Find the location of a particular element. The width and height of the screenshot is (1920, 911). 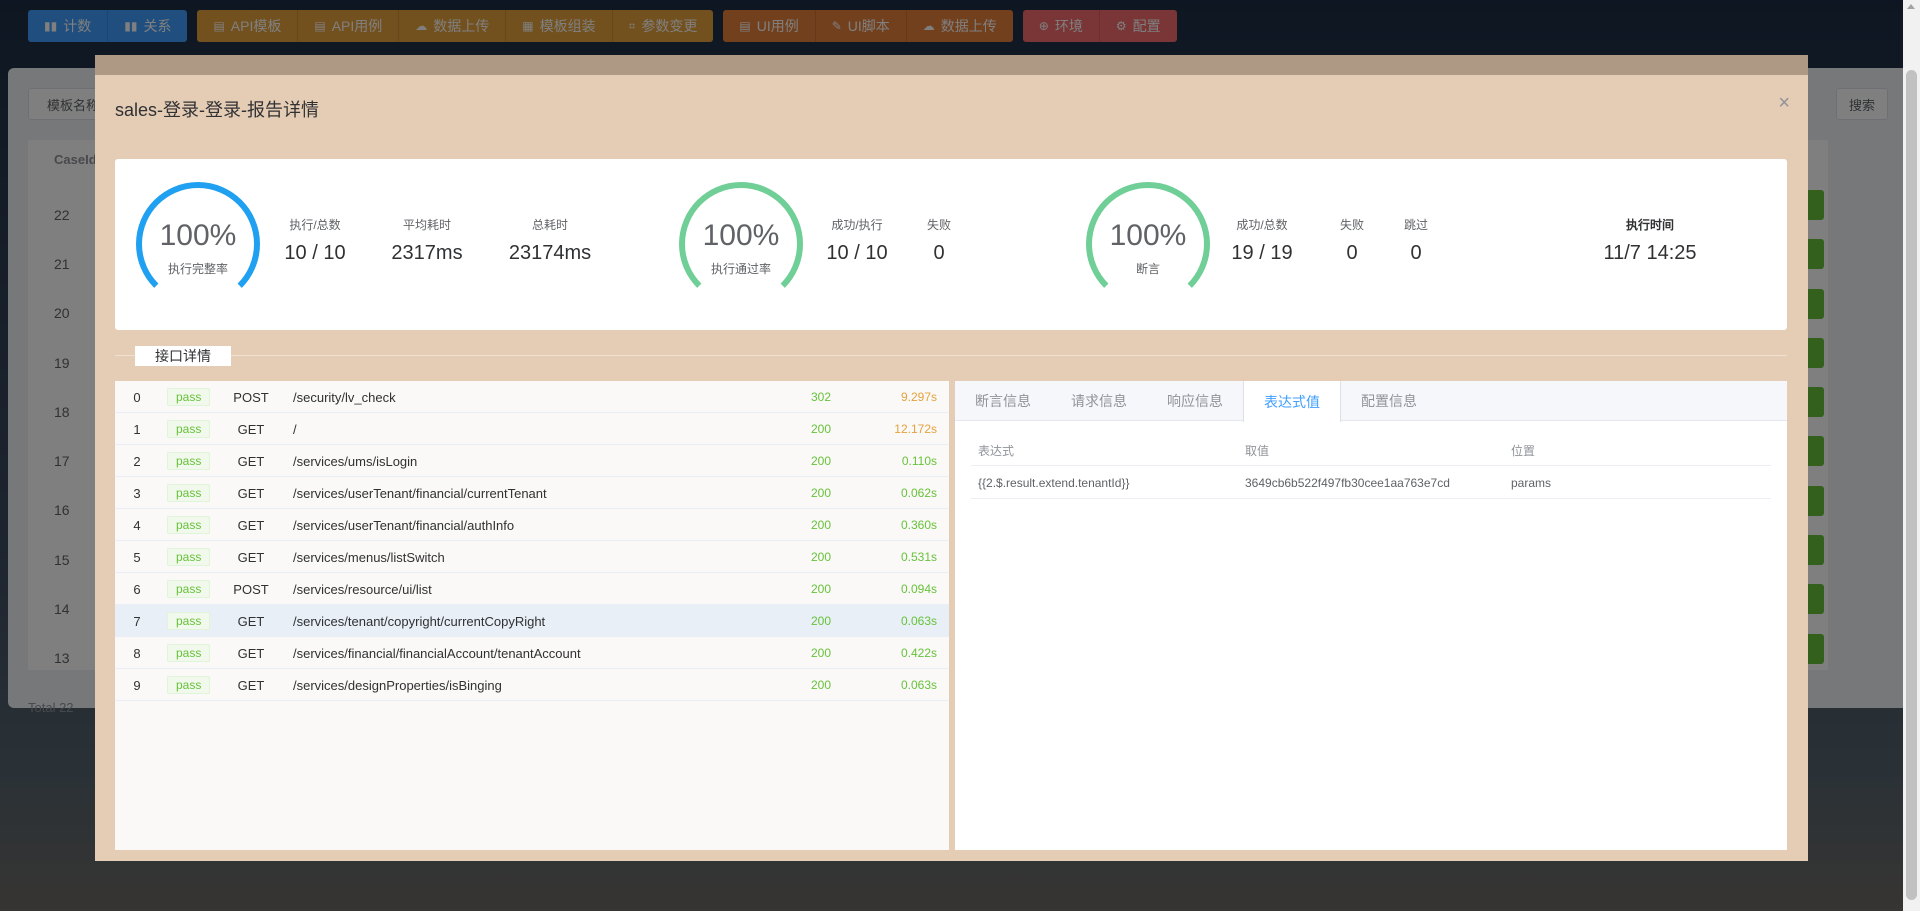

tab-response-info: 响应信息 is located at coordinates (1195, 401).